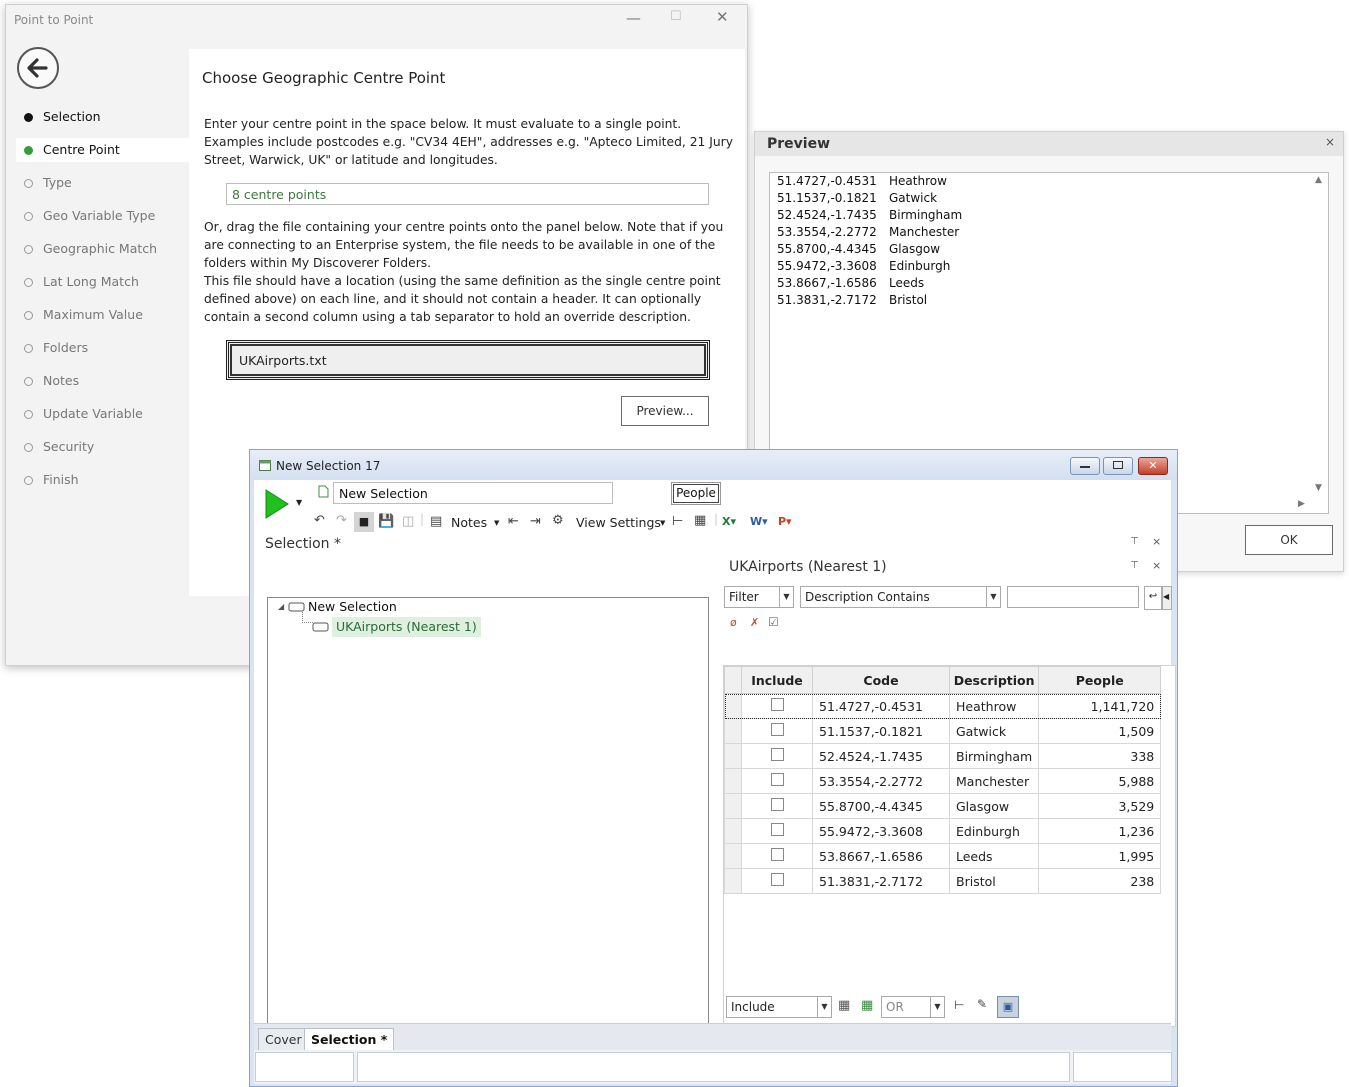 Image resolution: width=1349 pixels, height=1087 pixels. Describe the element at coordinates (1167, 598) in the screenshot. I see `collapse-icon: ◀` at that location.